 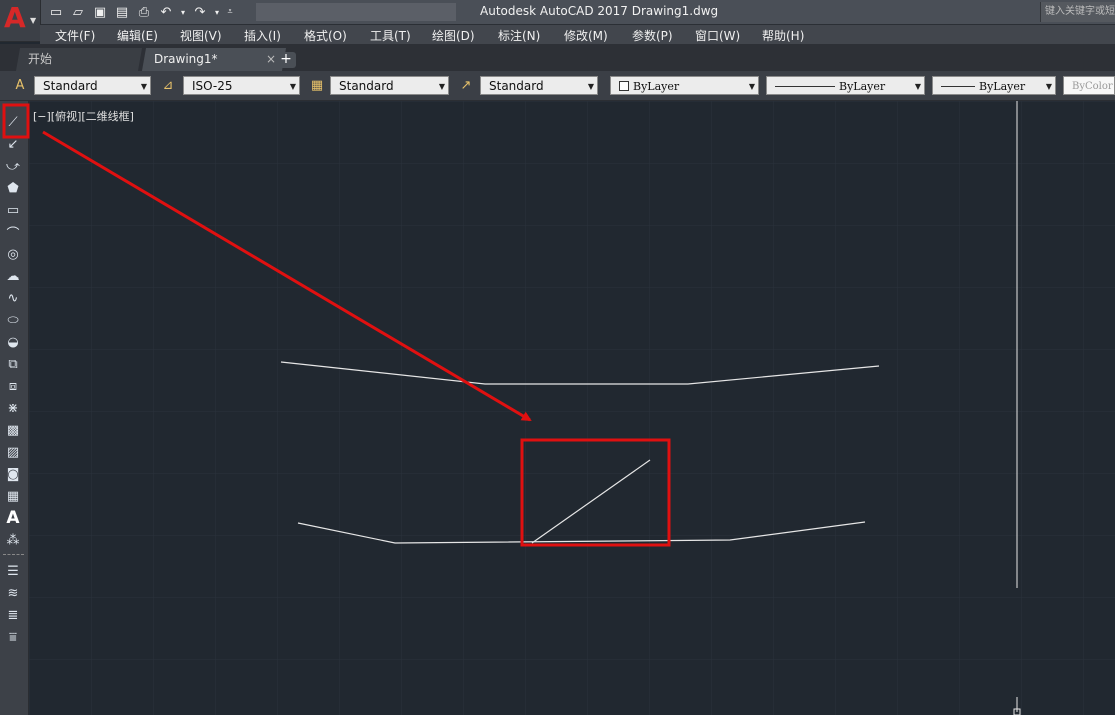 I want to click on highlight-box-line-tool, so click(x=16, y=121).